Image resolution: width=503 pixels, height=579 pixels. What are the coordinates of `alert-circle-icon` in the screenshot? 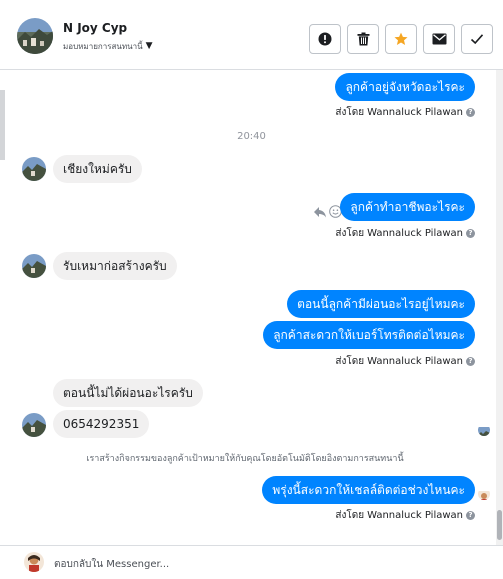 It's located at (325, 39).